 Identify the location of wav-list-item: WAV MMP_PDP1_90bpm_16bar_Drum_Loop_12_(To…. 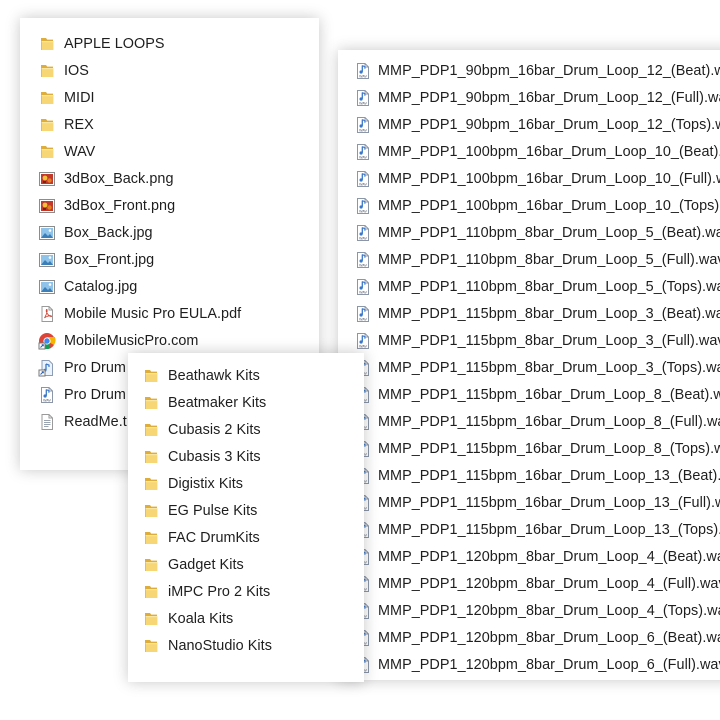
(529, 124).